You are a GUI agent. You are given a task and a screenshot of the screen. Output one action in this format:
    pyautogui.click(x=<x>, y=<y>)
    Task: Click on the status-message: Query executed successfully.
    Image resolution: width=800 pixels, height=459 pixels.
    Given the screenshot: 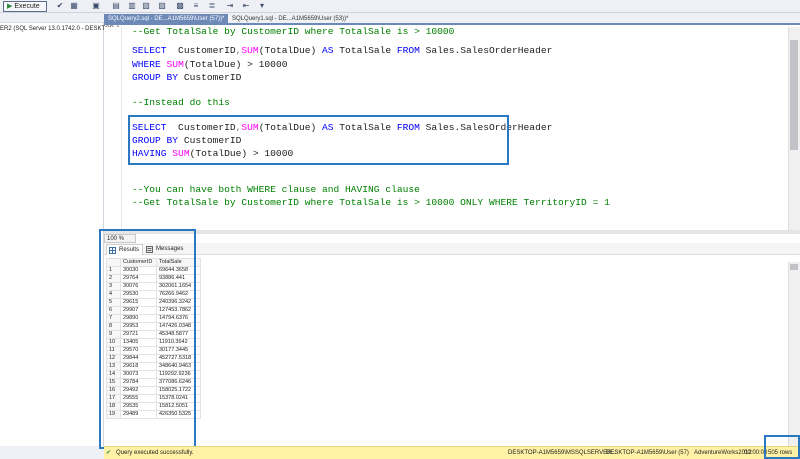 What is the action you would take?
    pyautogui.click(x=155, y=453)
    